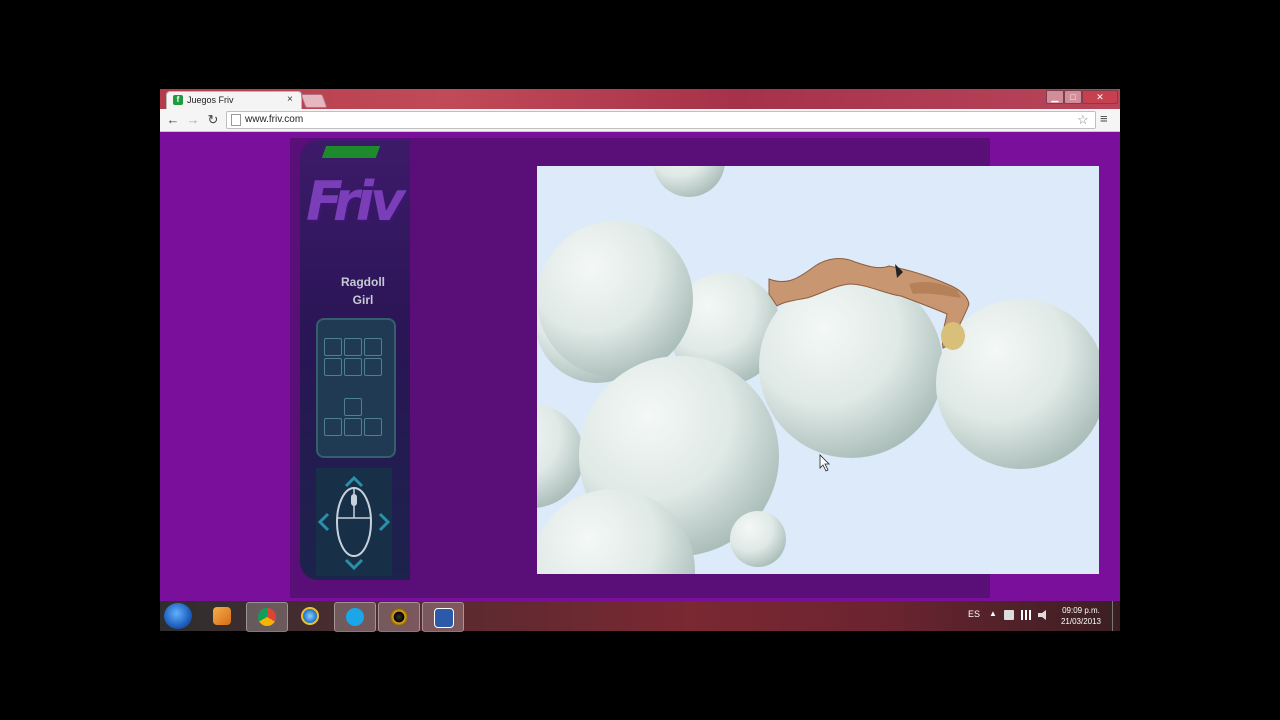 The height and width of the screenshot is (720, 1280). Describe the element at coordinates (193, 120) in the screenshot. I see `forward-button: →` at that location.